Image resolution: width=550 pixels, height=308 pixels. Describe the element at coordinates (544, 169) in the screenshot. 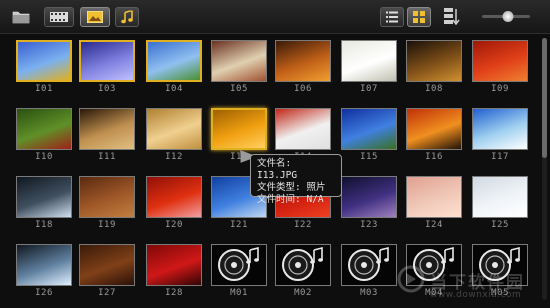

I see `vertical-scrollbar` at that location.